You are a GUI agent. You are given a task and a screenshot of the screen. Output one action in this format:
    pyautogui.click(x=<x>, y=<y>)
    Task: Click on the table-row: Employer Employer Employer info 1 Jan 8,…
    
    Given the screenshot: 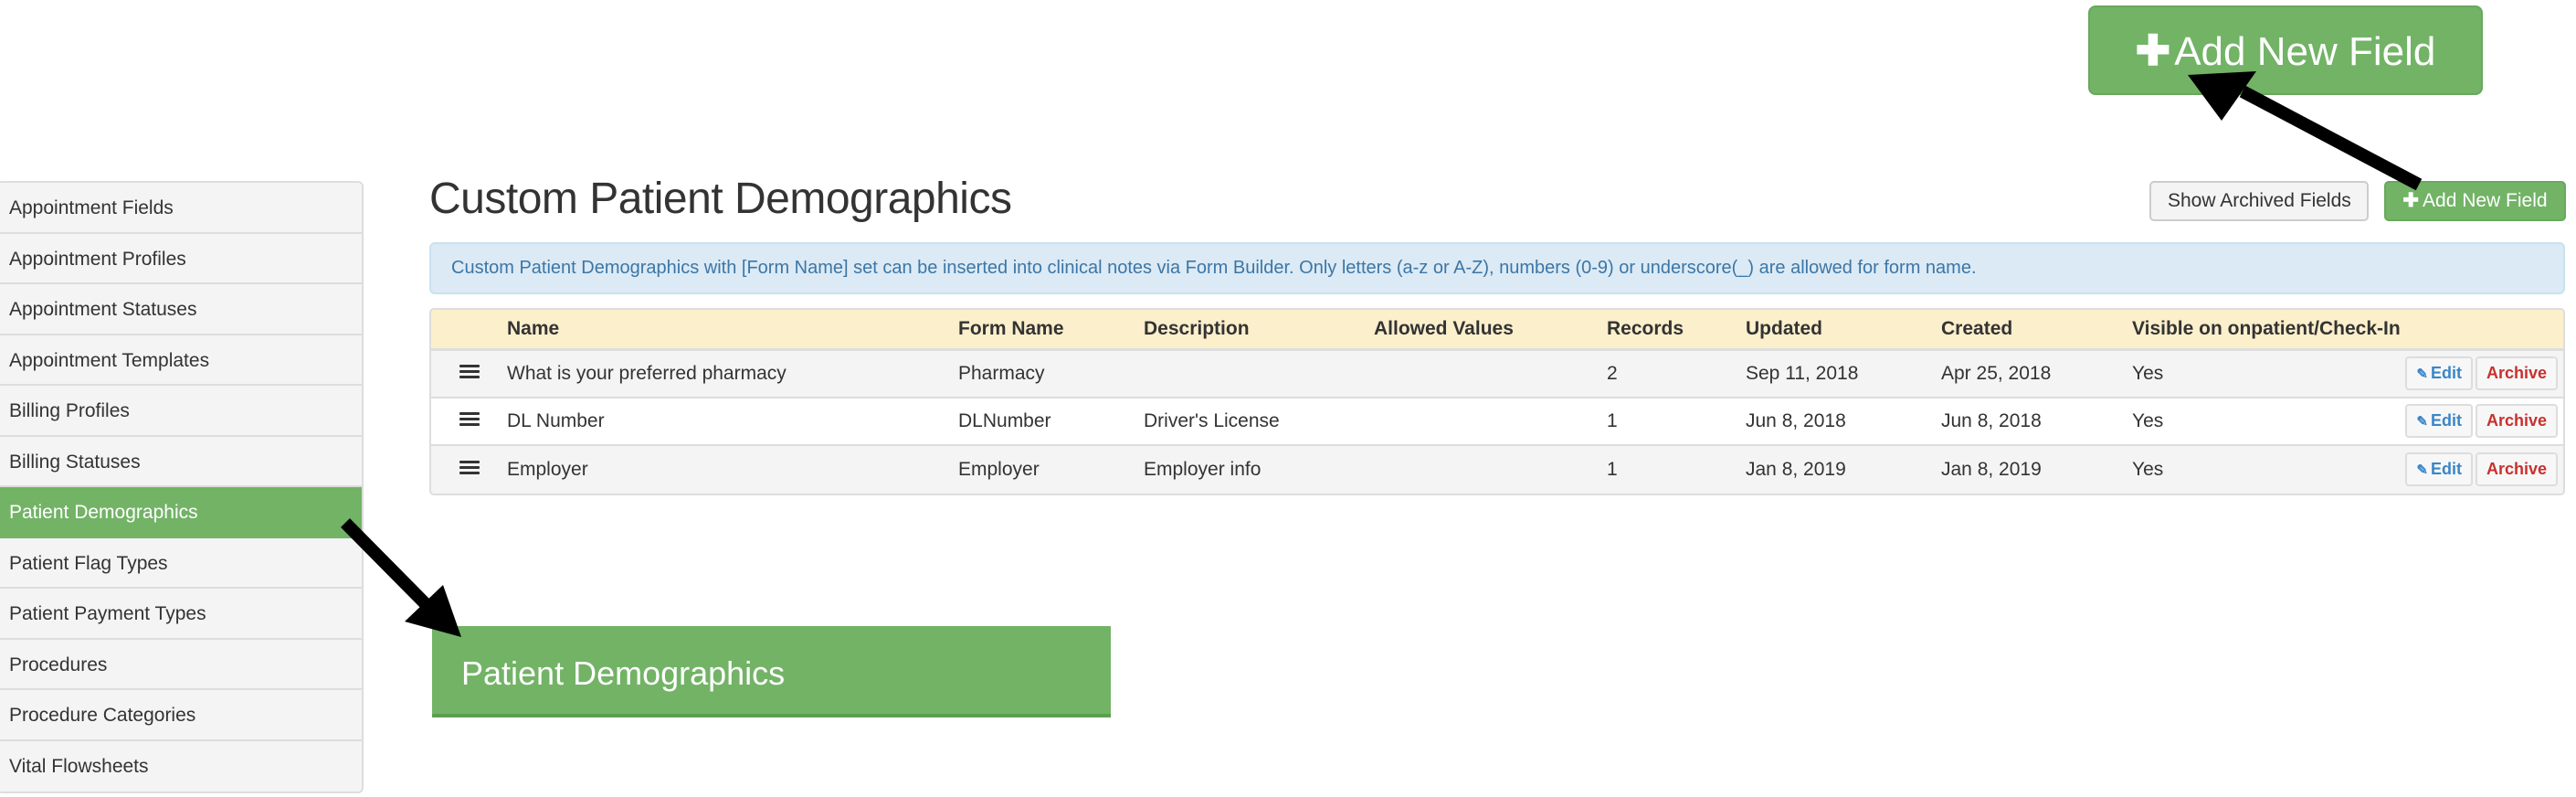 What is the action you would take?
    pyautogui.click(x=1497, y=469)
    